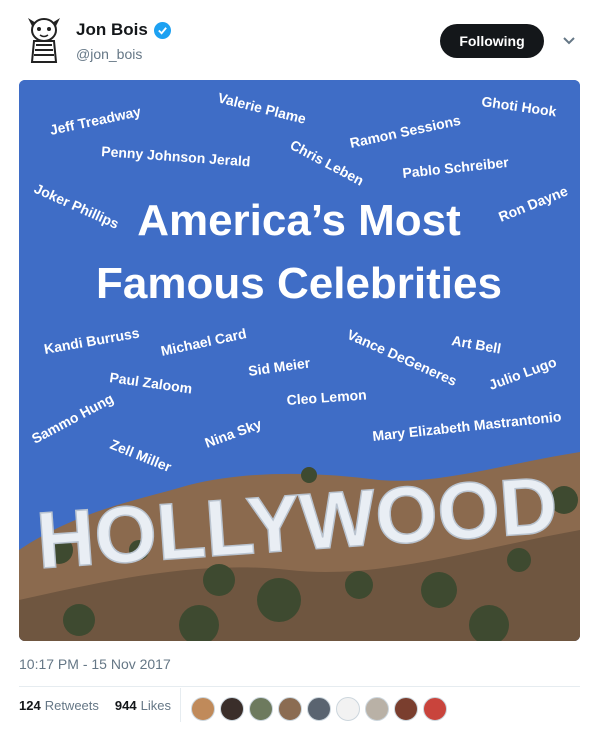 The width and height of the screenshot is (599, 736). I want to click on display-name-text: Jon Bois, so click(112, 30).